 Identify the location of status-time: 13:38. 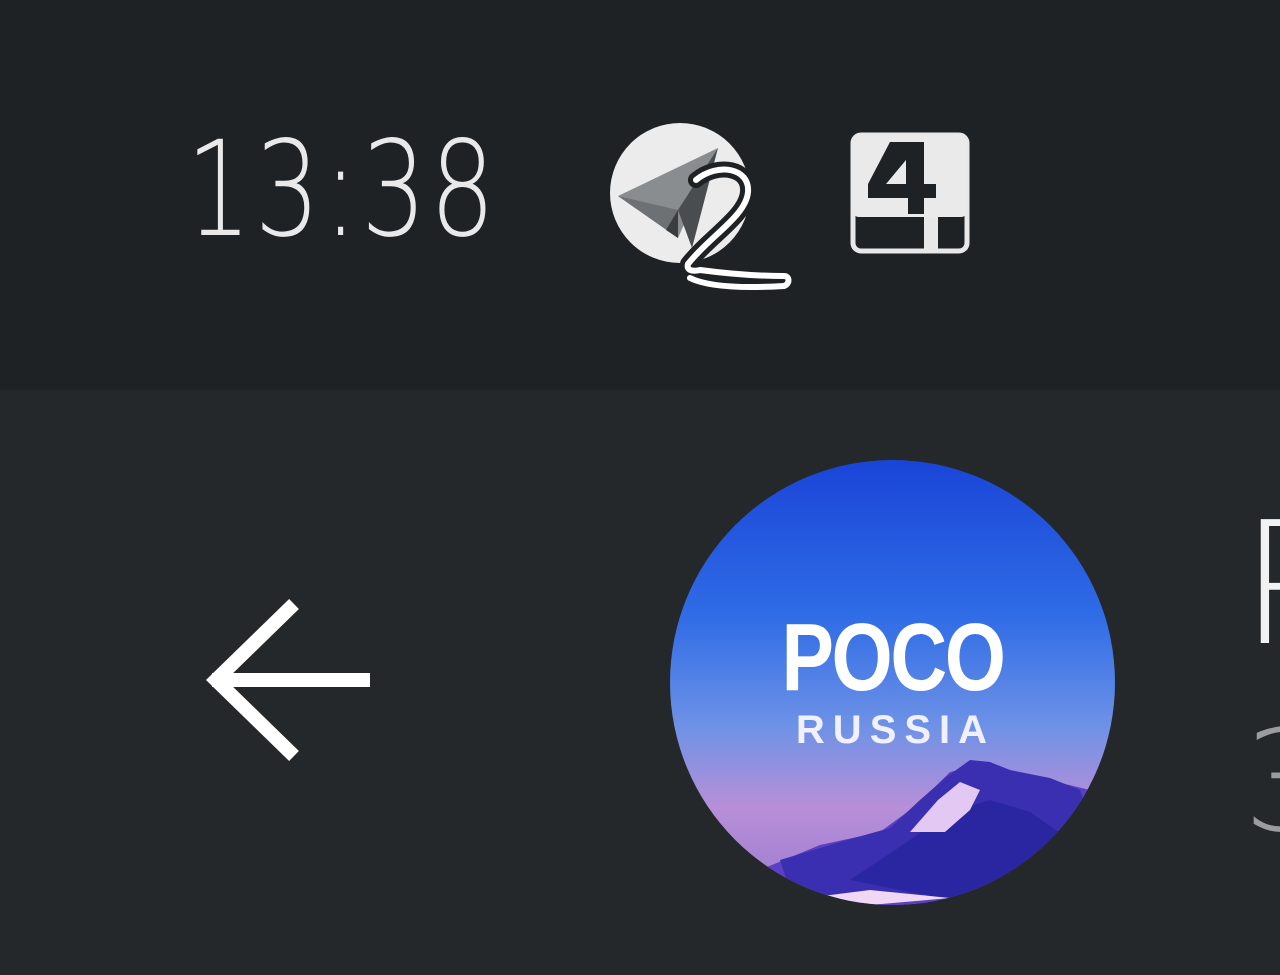
(342, 190).